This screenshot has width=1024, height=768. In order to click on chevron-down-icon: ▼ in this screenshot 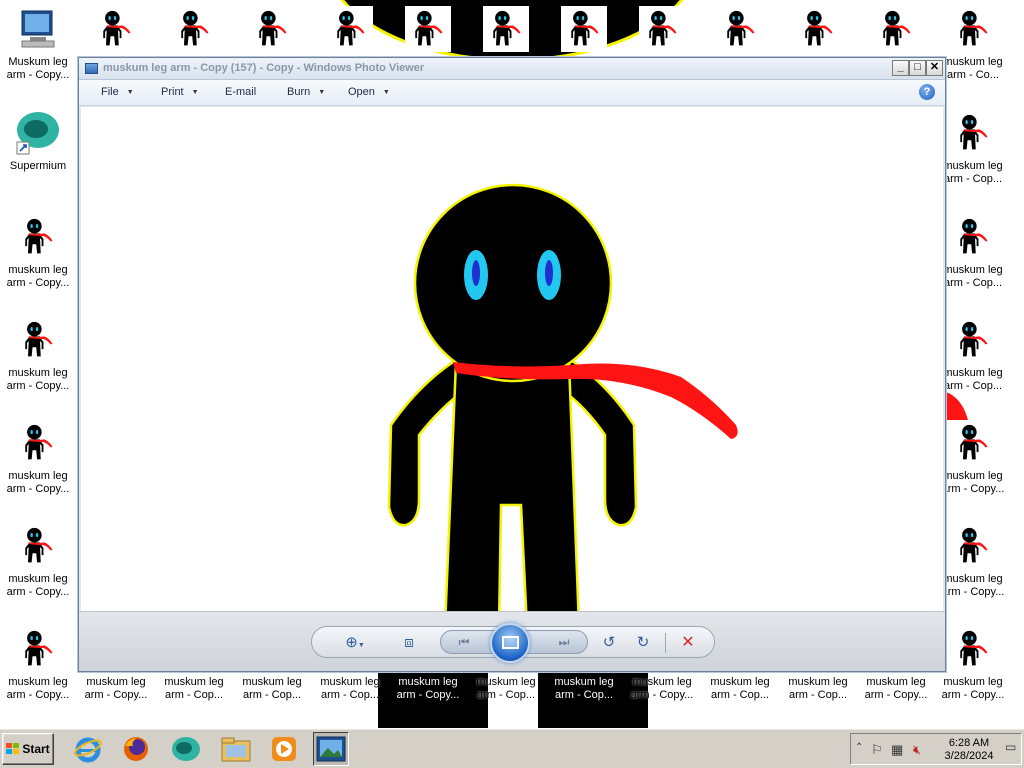, I will do `click(130, 92)`.